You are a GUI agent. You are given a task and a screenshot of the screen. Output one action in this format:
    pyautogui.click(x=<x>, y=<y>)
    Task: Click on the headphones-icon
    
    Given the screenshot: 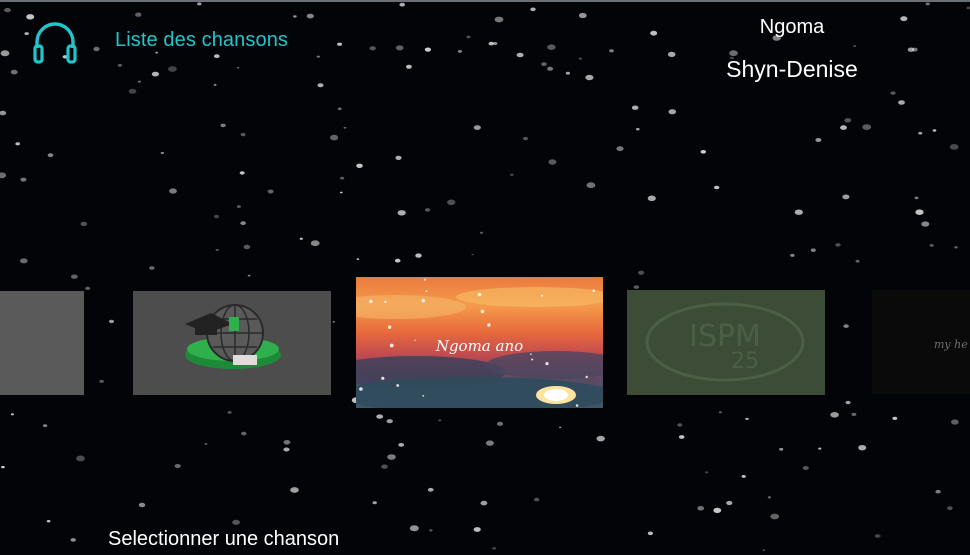 What is the action you would take?
    pyautogui.click(x=55, y=42)
    